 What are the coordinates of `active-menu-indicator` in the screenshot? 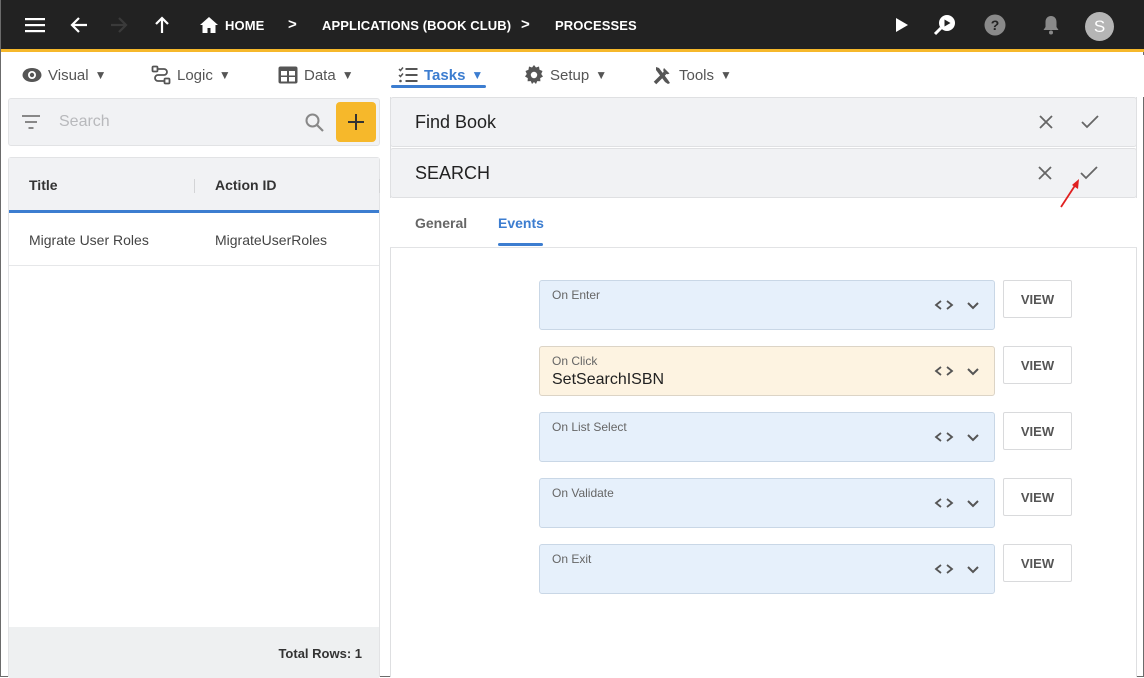 It's located at (438, 86).